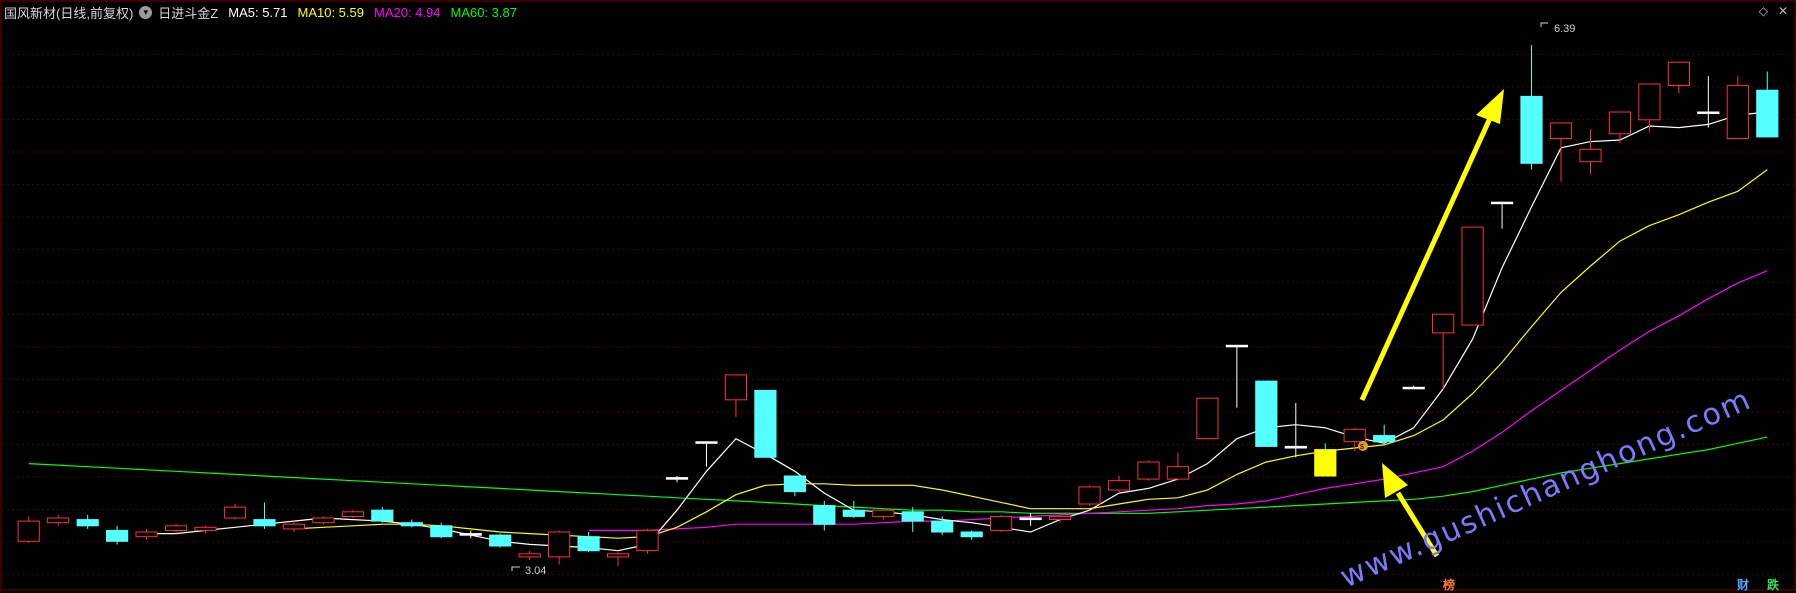 This screenshot has height=593, width=1796. What do you see at coordinates (535, 571) in the screenshot?
I see `low-price-label: 3.04` at bounding box center [535, 571].